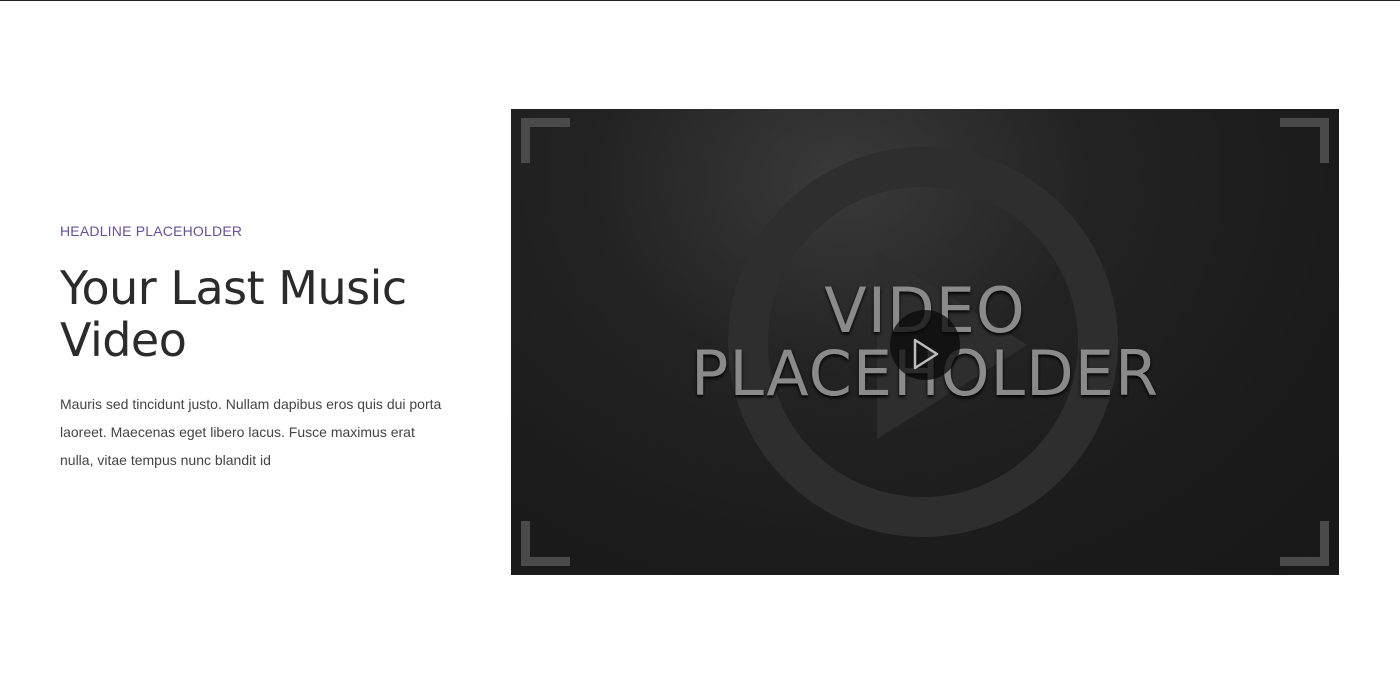 The height and width of the screenshot is (688, 1400). Describe the element at coordinates (545, 140) in the screenshot. I see `frame-corner-top-left` at that location.